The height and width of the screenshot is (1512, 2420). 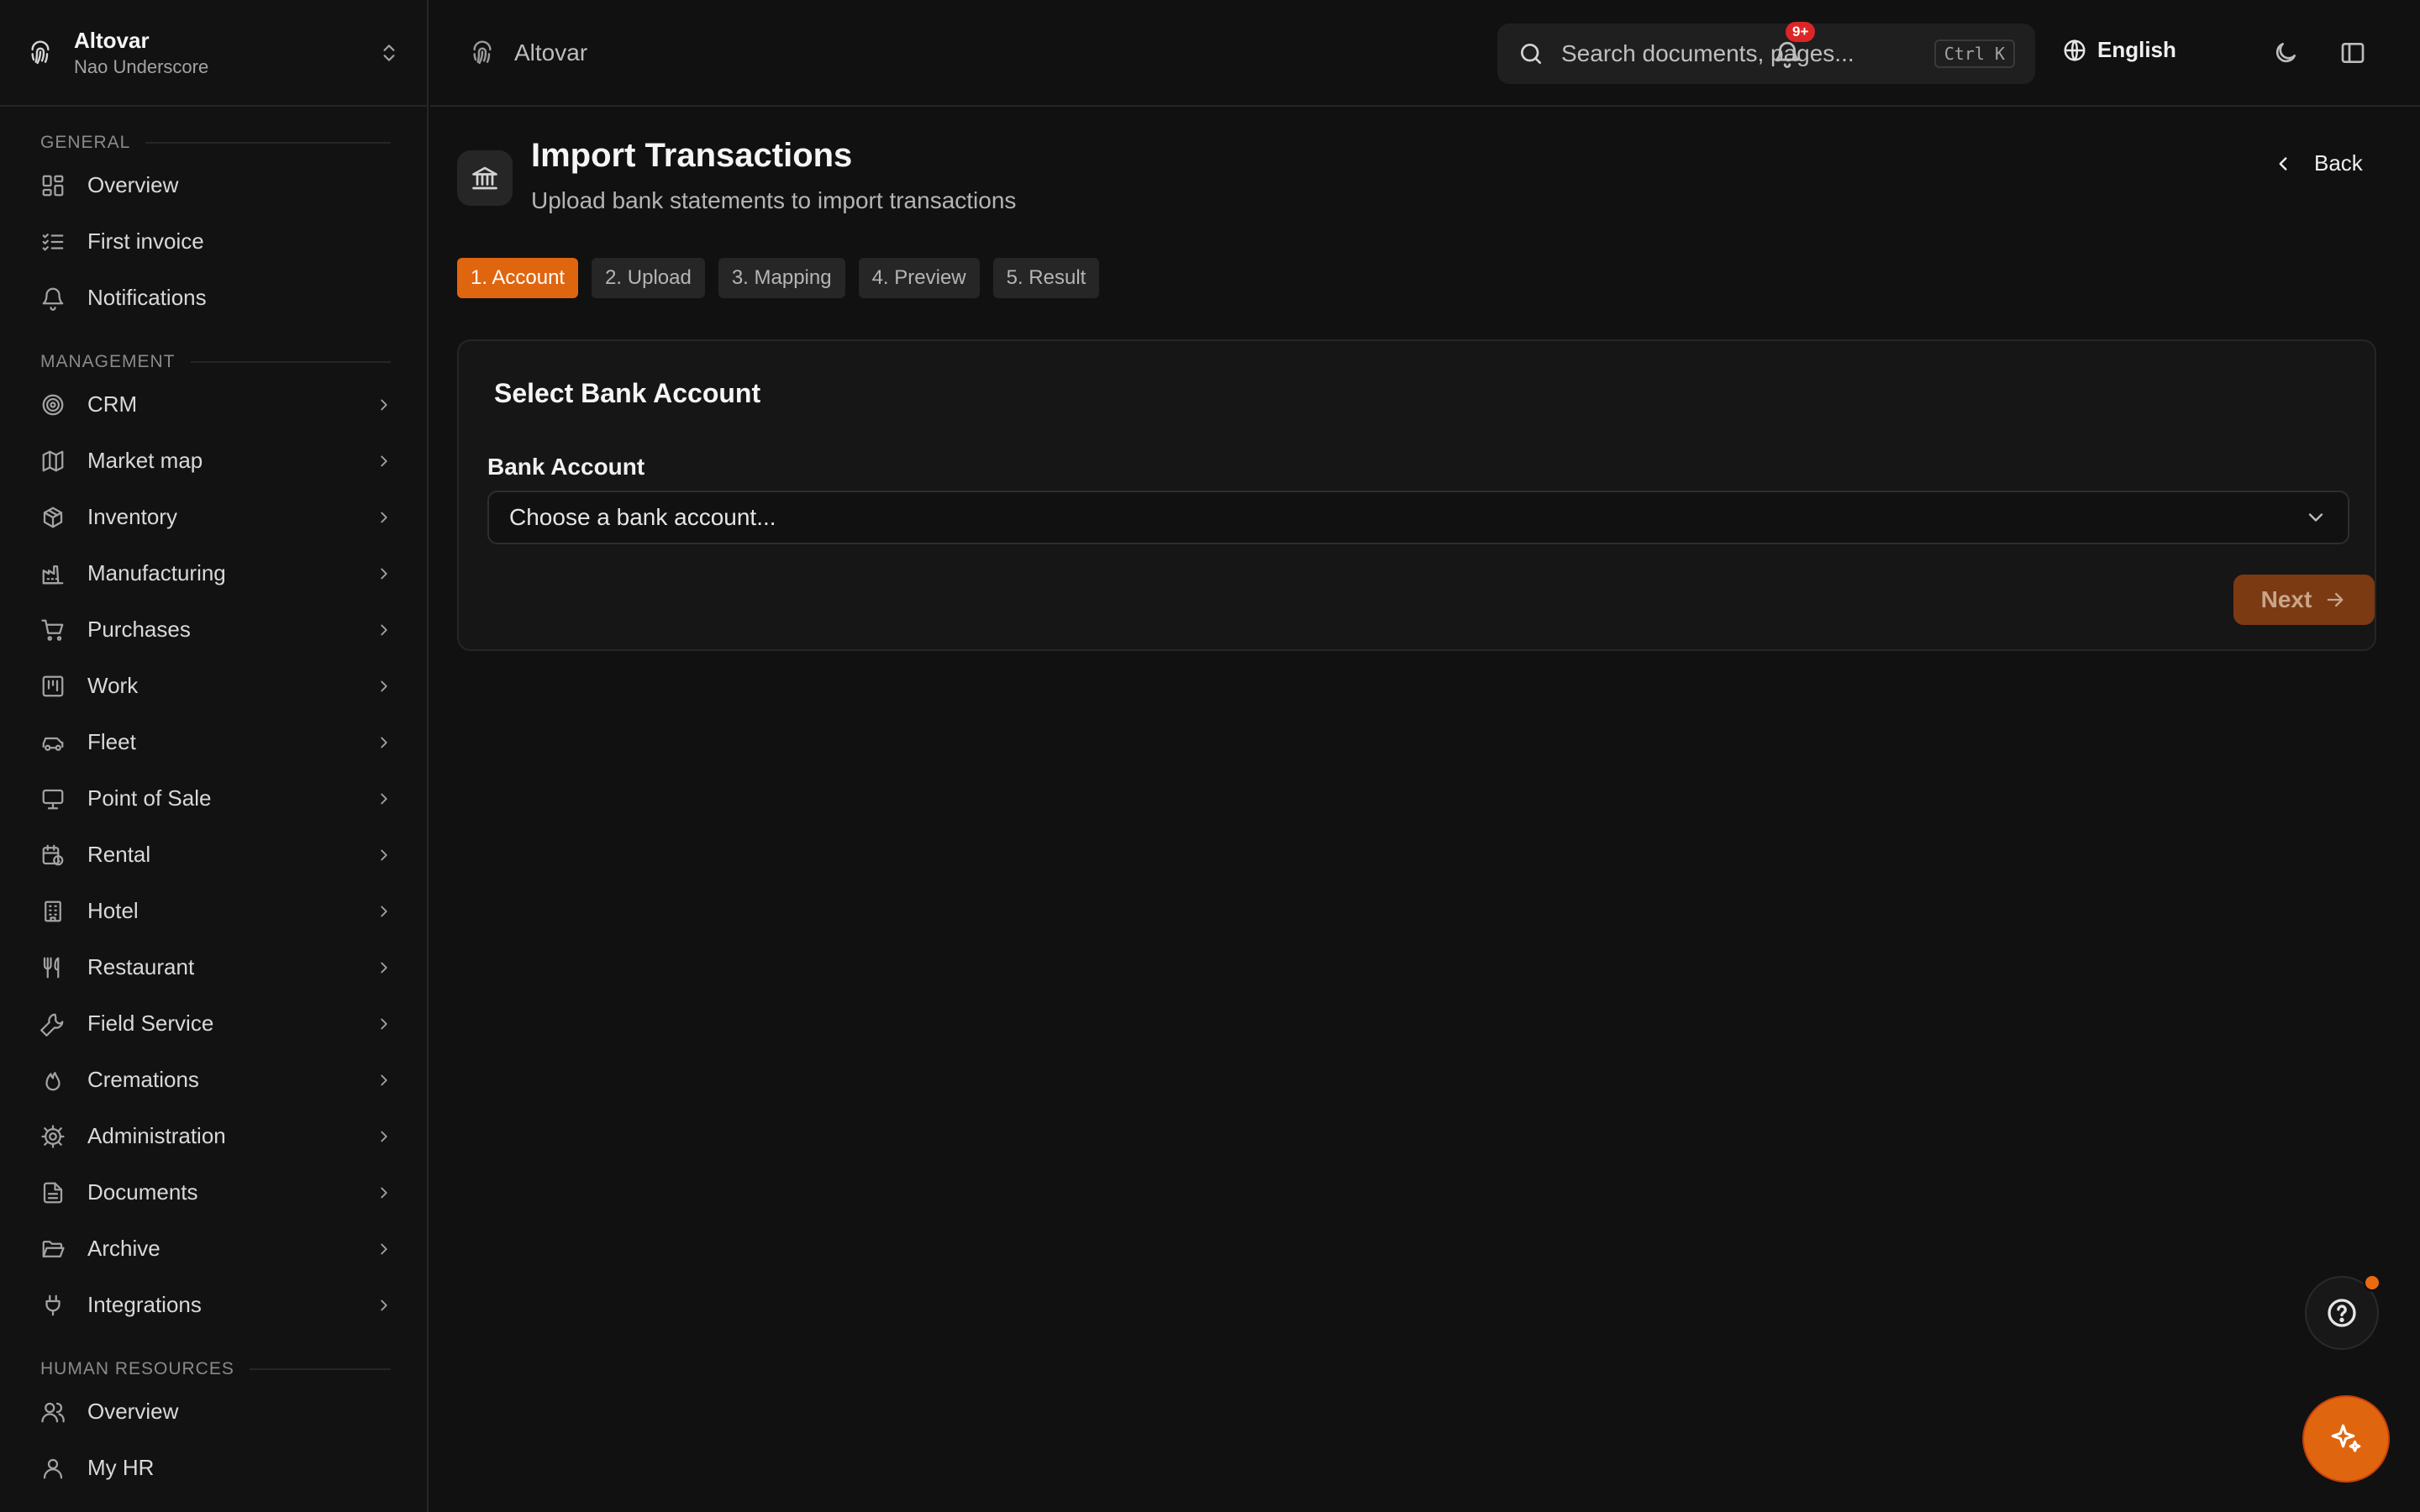 I want to click on search-bar: Ctrl K, so click(x=1766, y=54).